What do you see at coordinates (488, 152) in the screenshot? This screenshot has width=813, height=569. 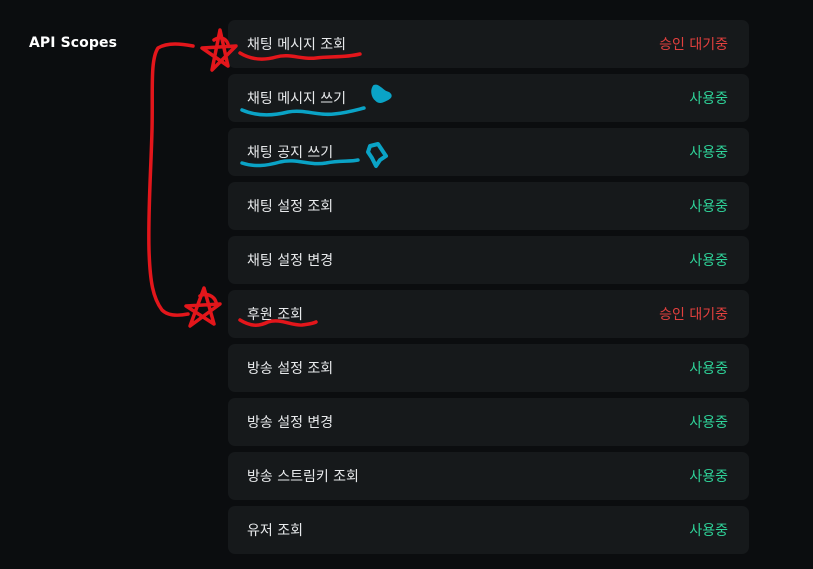 I see `scope-row-chat-notice-write: 채팅 공지 쓰기 사용중` at bounding box center [488, 152].